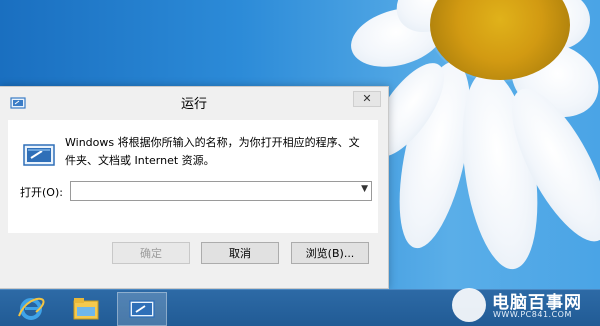  I want to click on internet-explorer-icon, so click(31, 308).